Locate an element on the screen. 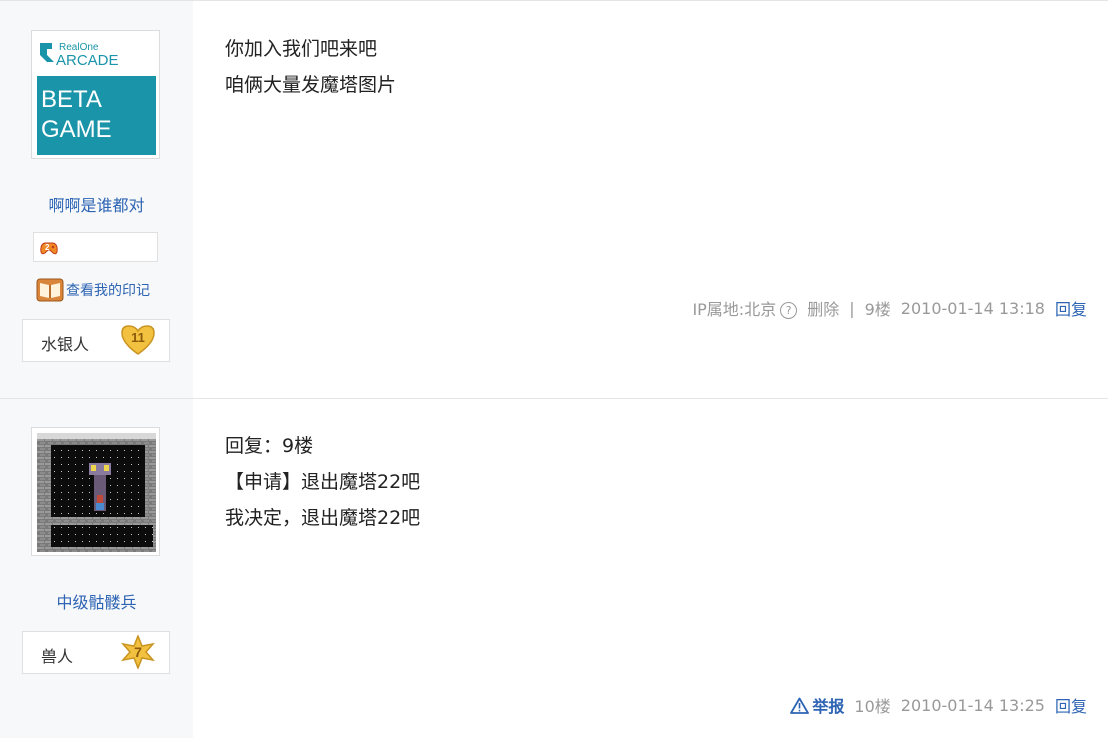  question-circle-icon: ? is located at coordinates (789, 310).